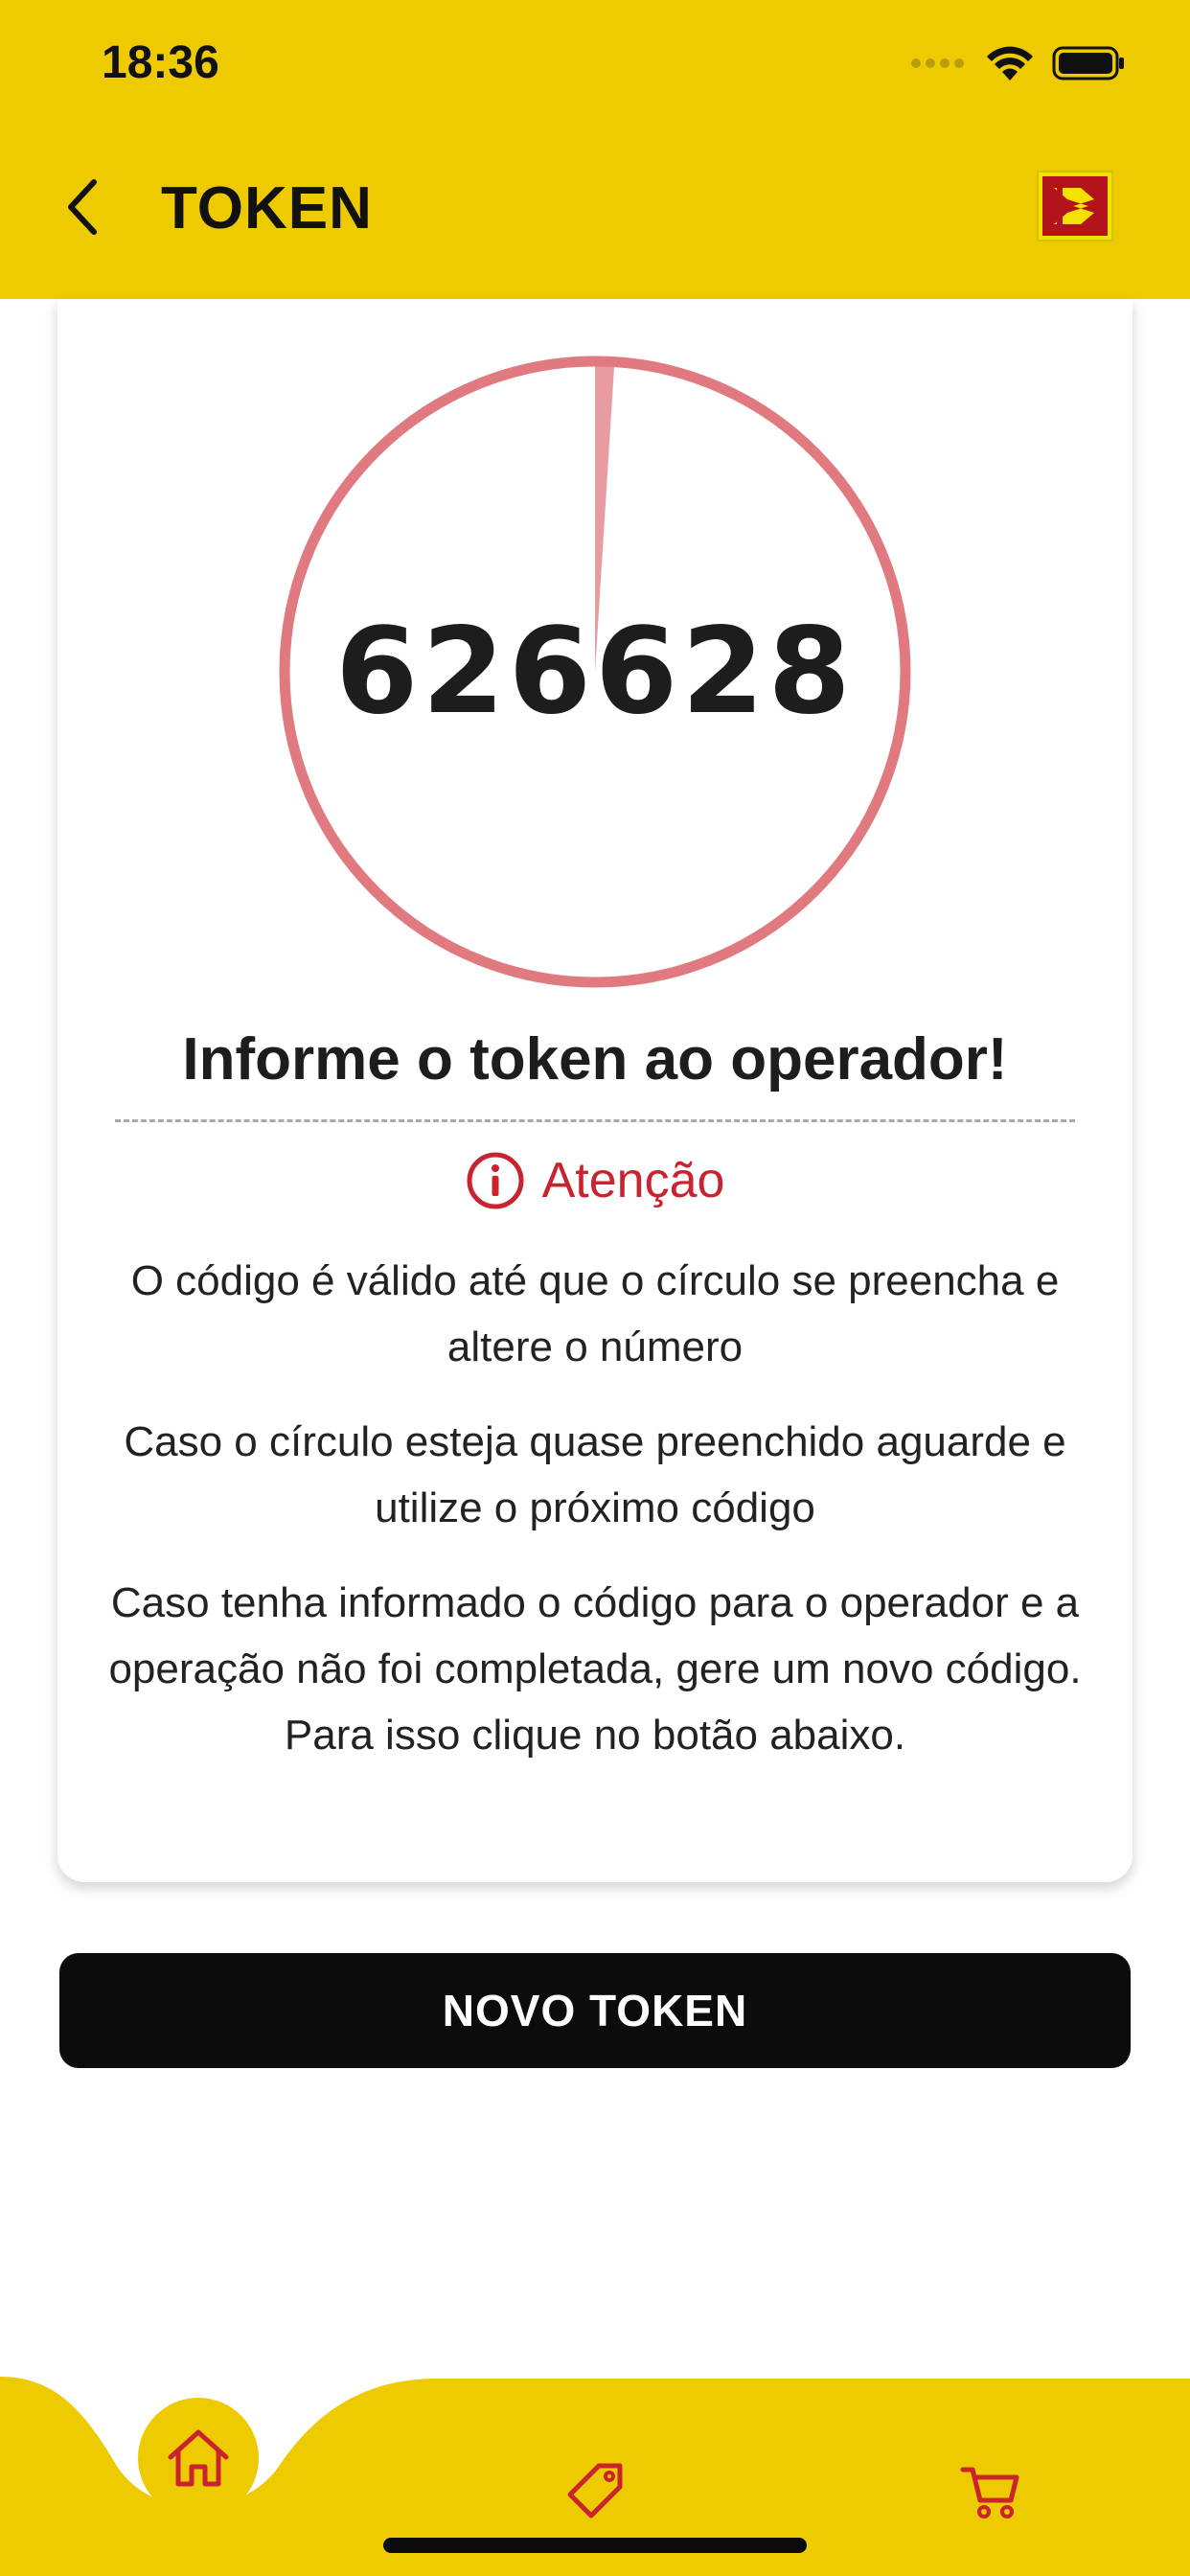  I want to click on wifi-icon, so click(1010, 65).